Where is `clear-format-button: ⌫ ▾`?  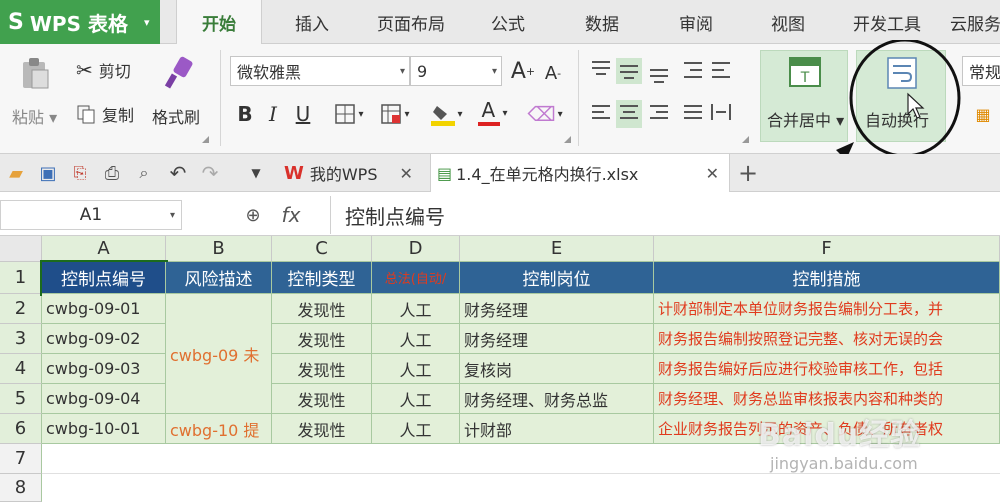
clear-format-button: ⌫ ▾ is located at coordinates (545, 114).